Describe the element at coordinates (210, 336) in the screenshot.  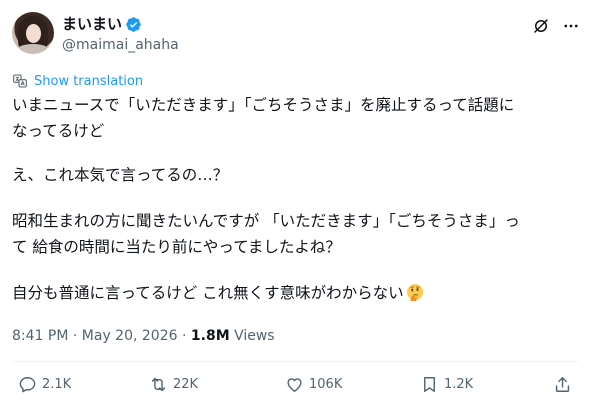
I see `views-count: 1.8M` at that location.